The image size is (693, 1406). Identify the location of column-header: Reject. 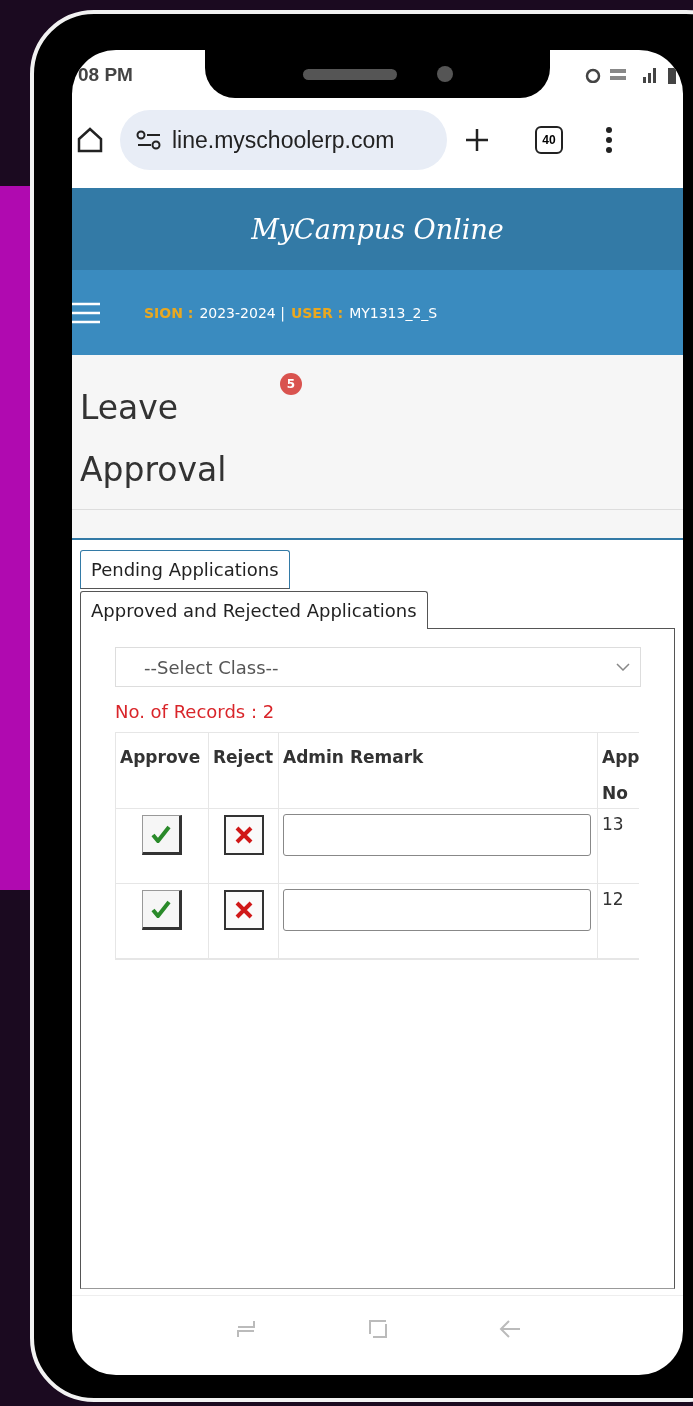
(243, 771).